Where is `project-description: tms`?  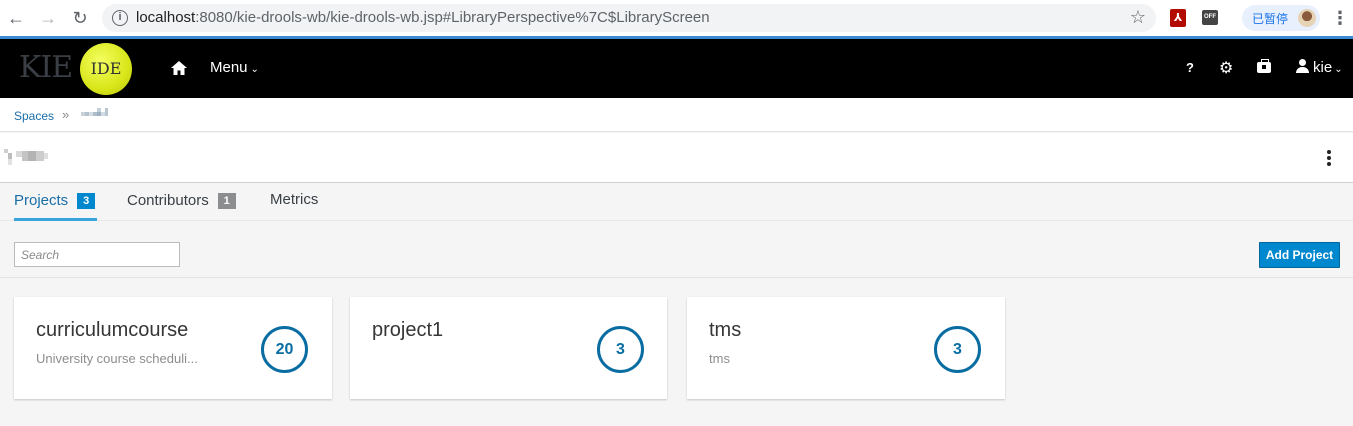 project-description: tms is located at coordinates (719, 358).